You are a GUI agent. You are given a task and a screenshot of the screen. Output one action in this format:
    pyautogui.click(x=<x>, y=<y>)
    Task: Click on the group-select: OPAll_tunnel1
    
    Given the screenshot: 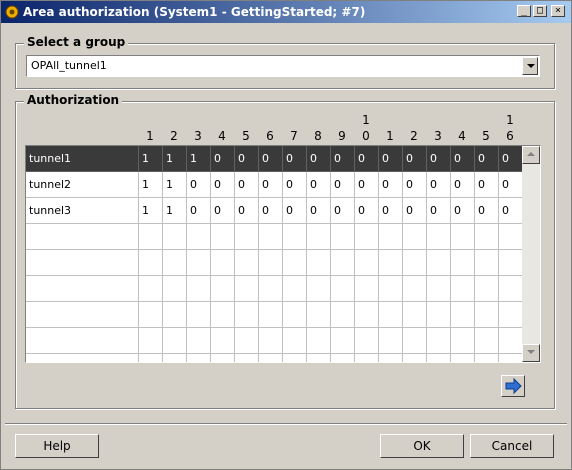 What is the action you would take?
    pyautogui.click(x=283, y=66)
    